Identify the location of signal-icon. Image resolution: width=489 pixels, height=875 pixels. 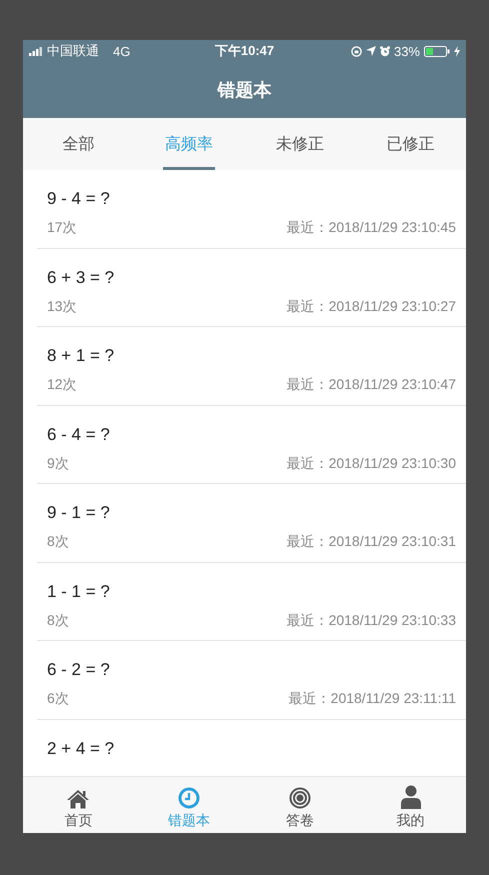
(36, 51).